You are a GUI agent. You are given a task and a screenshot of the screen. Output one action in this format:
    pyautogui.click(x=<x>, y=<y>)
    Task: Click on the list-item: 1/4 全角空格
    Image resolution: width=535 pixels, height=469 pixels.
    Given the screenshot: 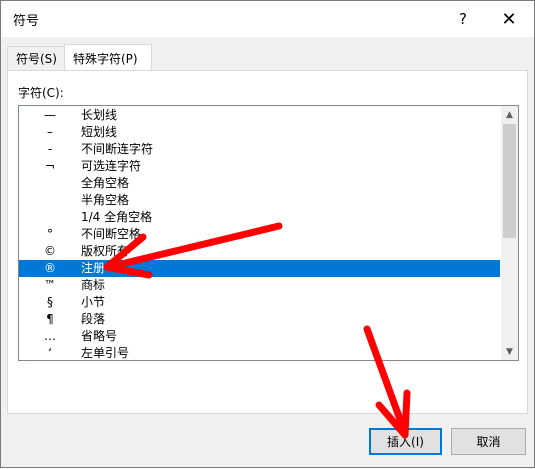 What is the action you would take?
    pyautogui.click(x=259, y=217)
    